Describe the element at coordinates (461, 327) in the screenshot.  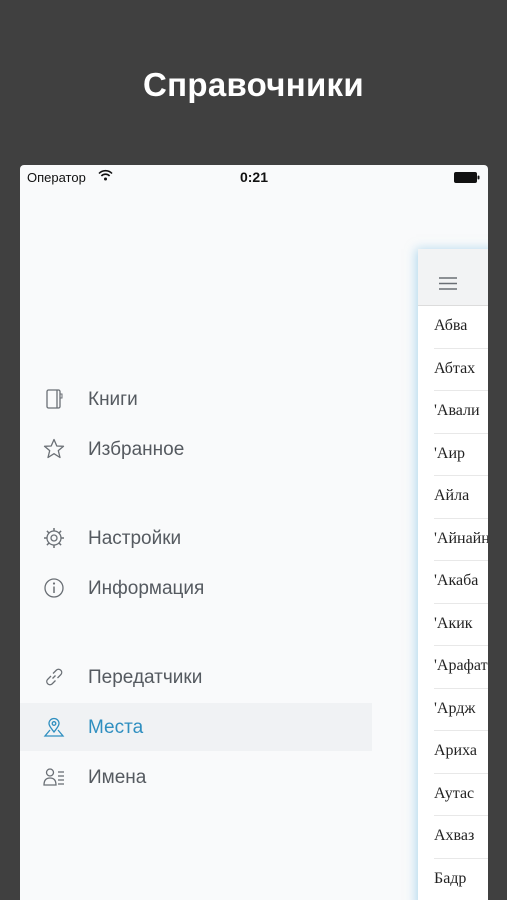
I see `list-item: Абва` at that location.